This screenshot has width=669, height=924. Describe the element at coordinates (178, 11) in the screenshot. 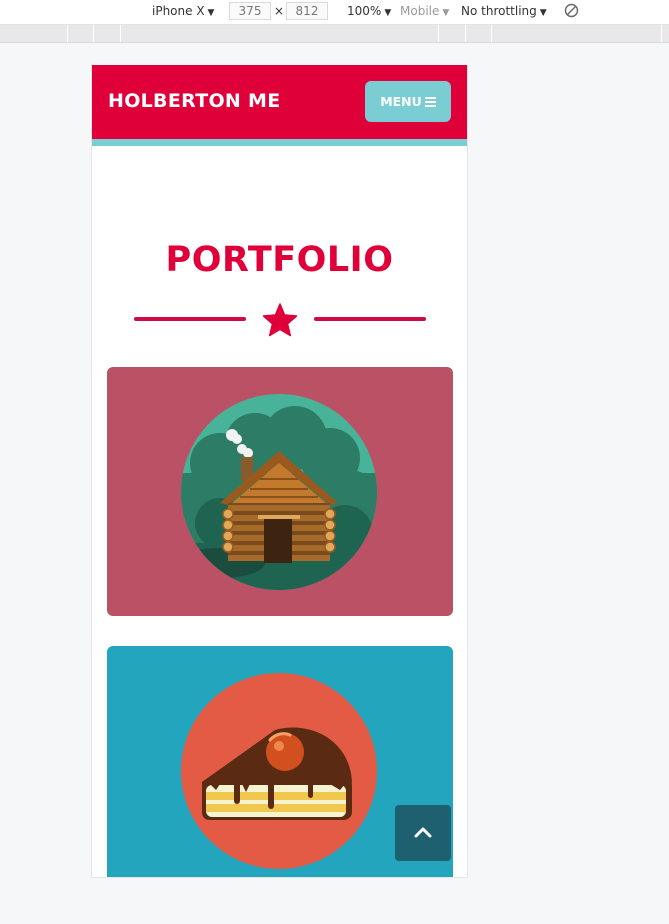

I see `device-name: iPhone X` at that location.